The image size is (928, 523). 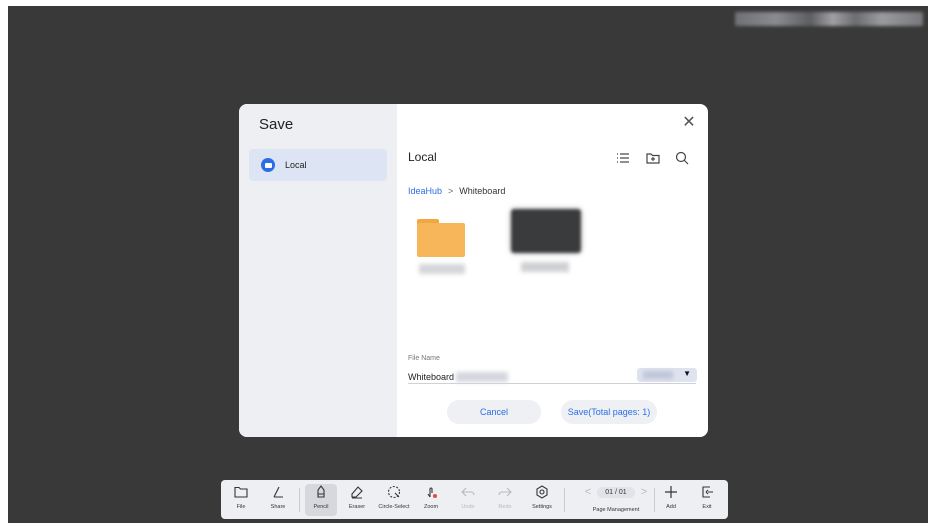 I want to click on page-pager: < 01 / 01 >, so click(x=616, y=492).